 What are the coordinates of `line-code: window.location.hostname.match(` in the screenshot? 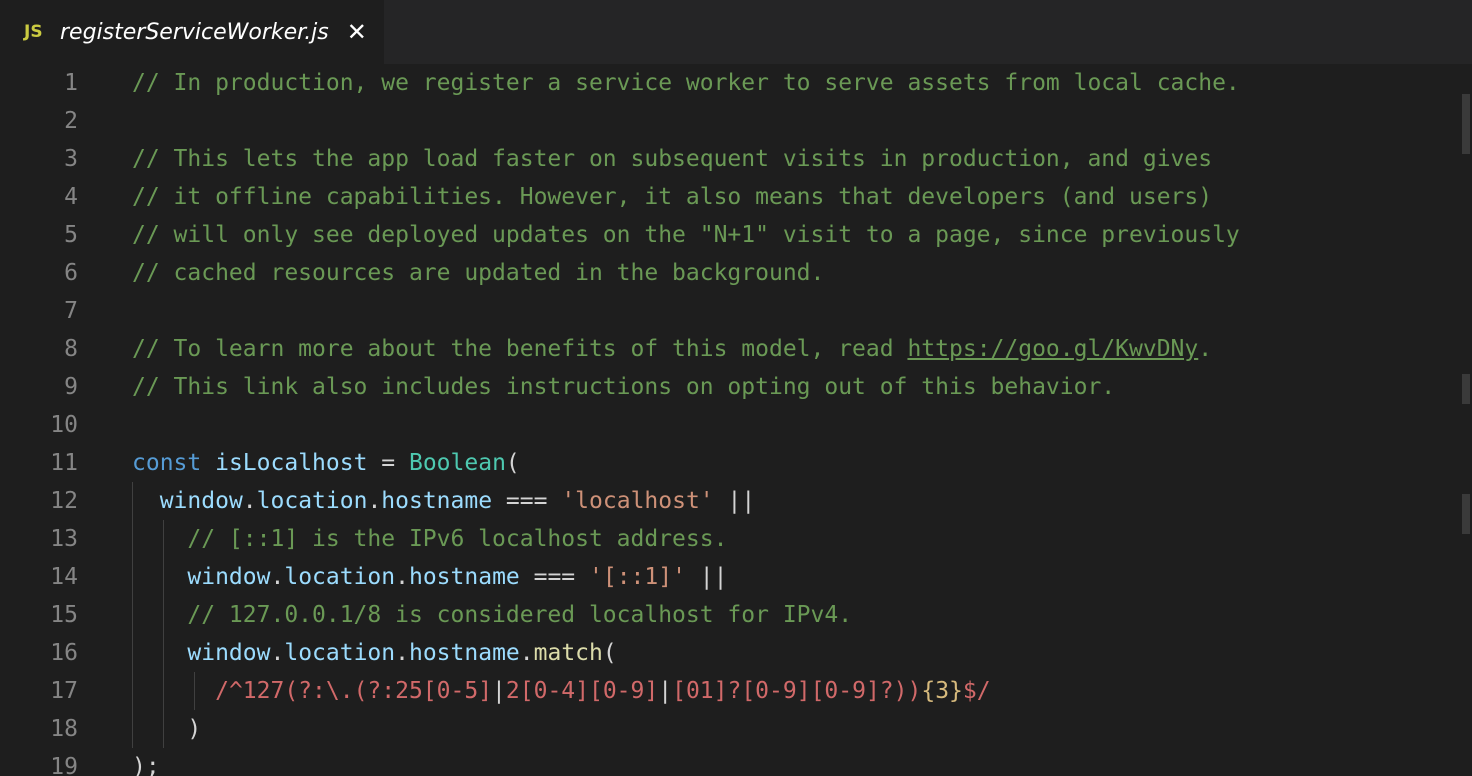 It's located at (374, 653).